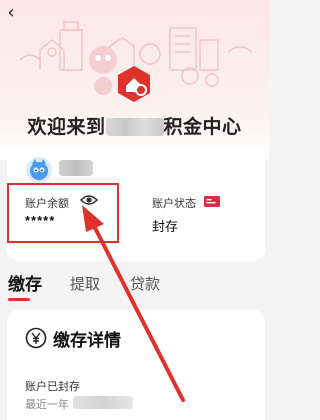  Describe the element at coordinates (47, 405) in the screenshot. I see `last-year-label: 最近一年` at that location.